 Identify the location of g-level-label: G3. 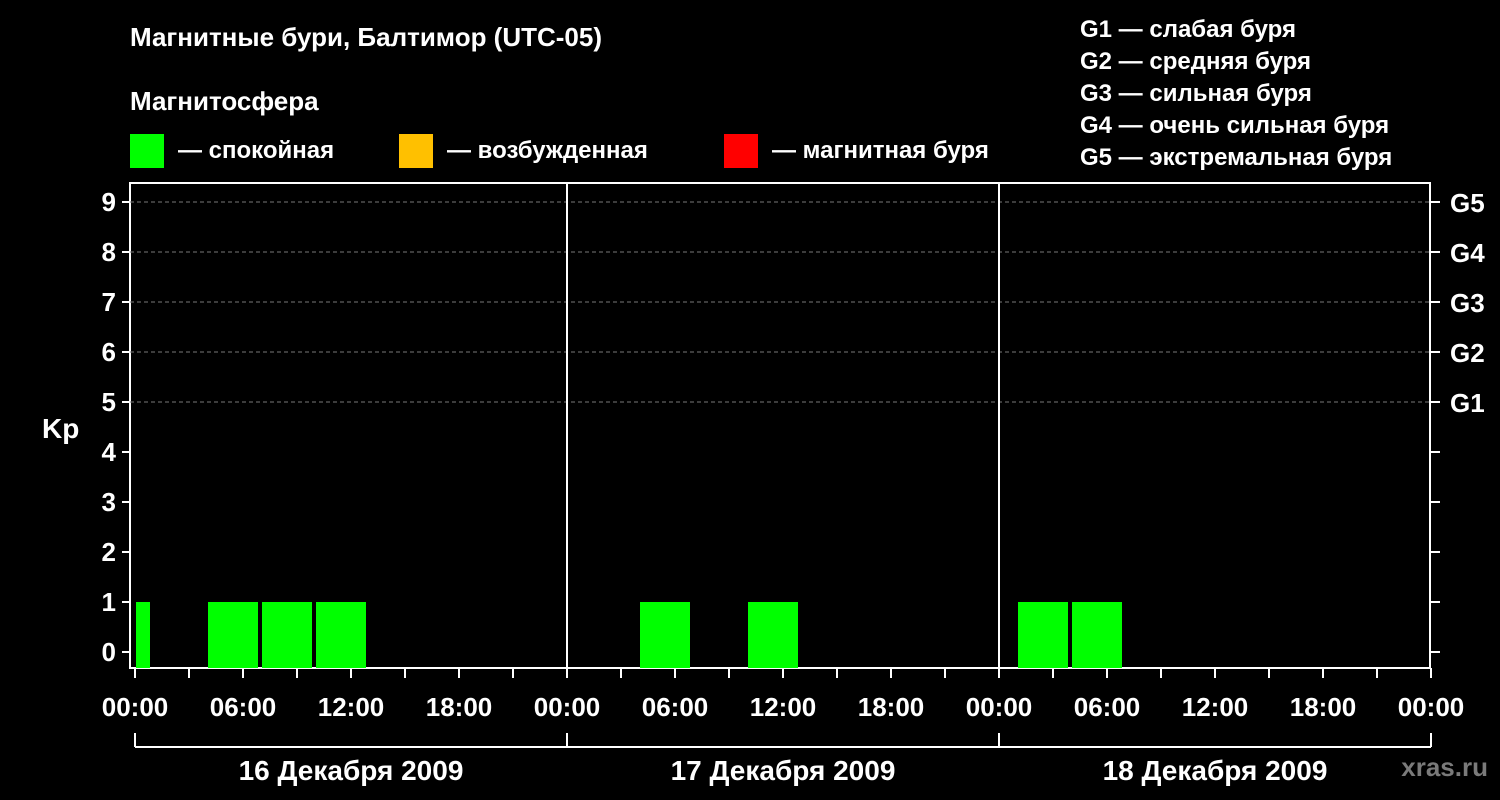
(1467, 303).